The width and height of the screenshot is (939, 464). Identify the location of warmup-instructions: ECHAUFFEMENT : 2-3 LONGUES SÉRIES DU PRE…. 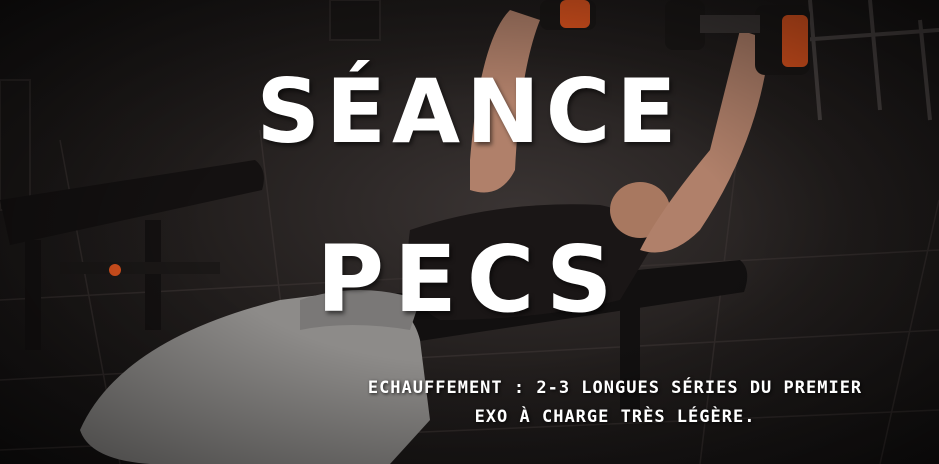
(615, 403).